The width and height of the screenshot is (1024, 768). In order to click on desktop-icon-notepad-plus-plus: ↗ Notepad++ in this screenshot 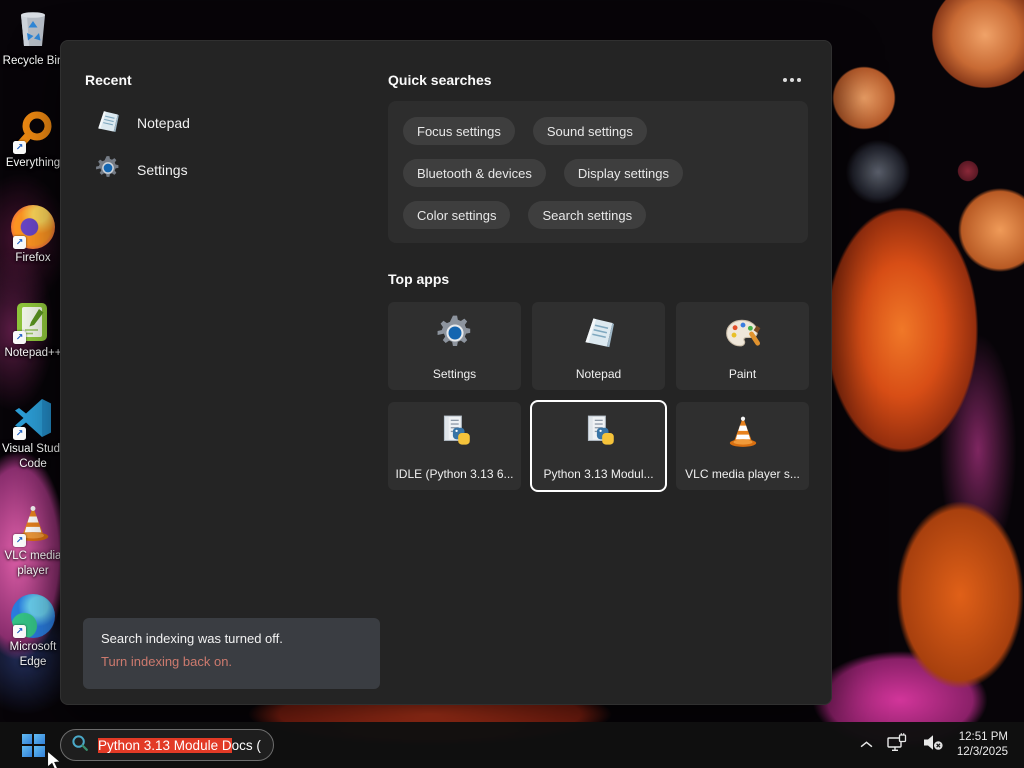, I will do `click(33, 330)`.